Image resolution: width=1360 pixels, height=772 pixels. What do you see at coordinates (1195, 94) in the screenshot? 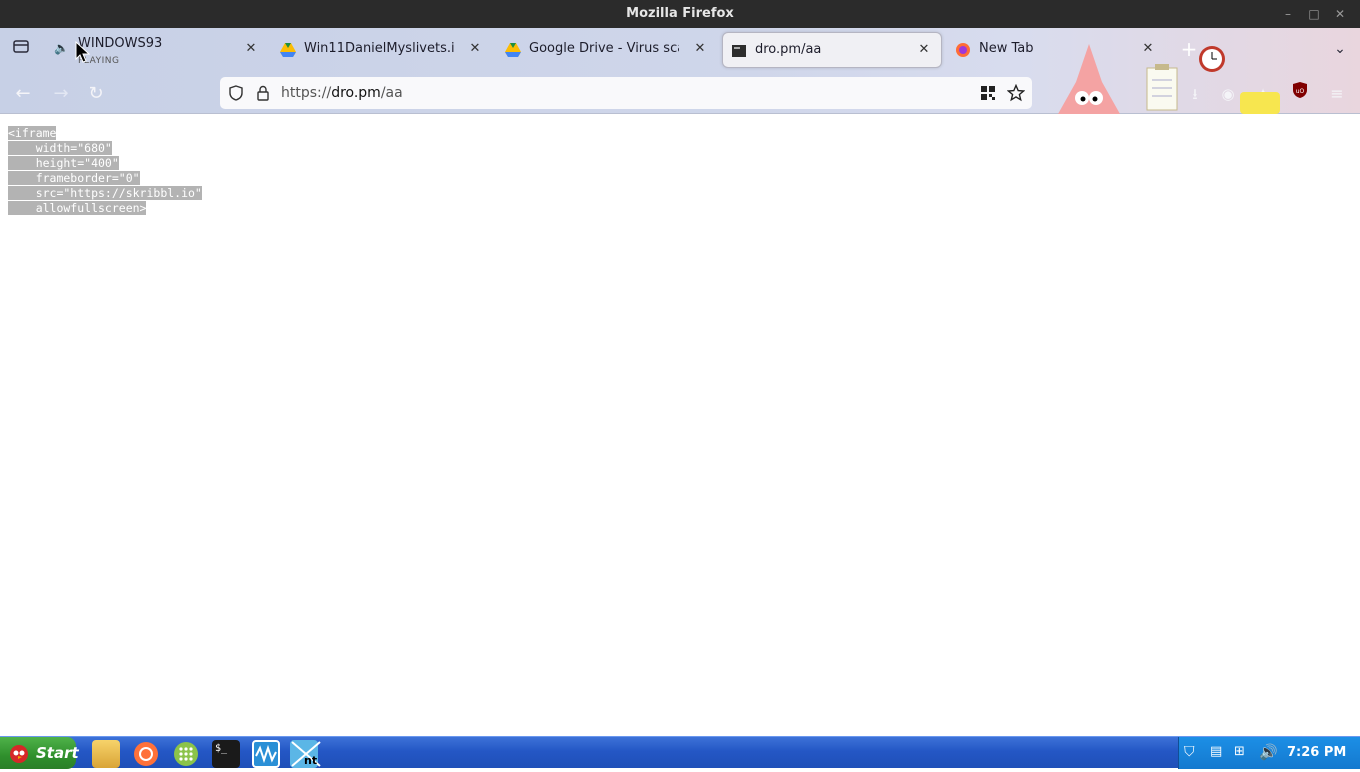
I see `downloads-icon: ⭳` at bounding box center [1195, 94].